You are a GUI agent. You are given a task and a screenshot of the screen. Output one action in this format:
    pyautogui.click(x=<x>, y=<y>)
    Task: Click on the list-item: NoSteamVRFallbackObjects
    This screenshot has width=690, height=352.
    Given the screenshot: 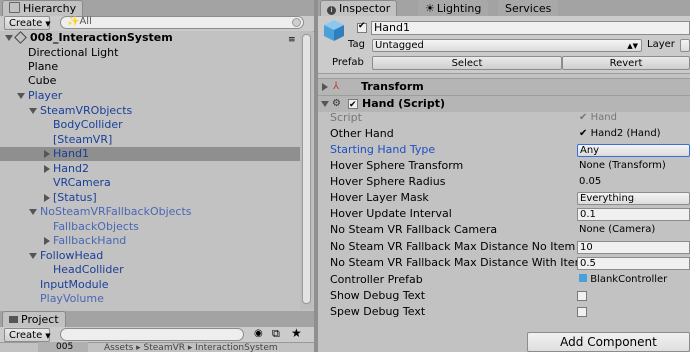 What is the action you would take?
    pyautogui.click(x=150, y=212)
    